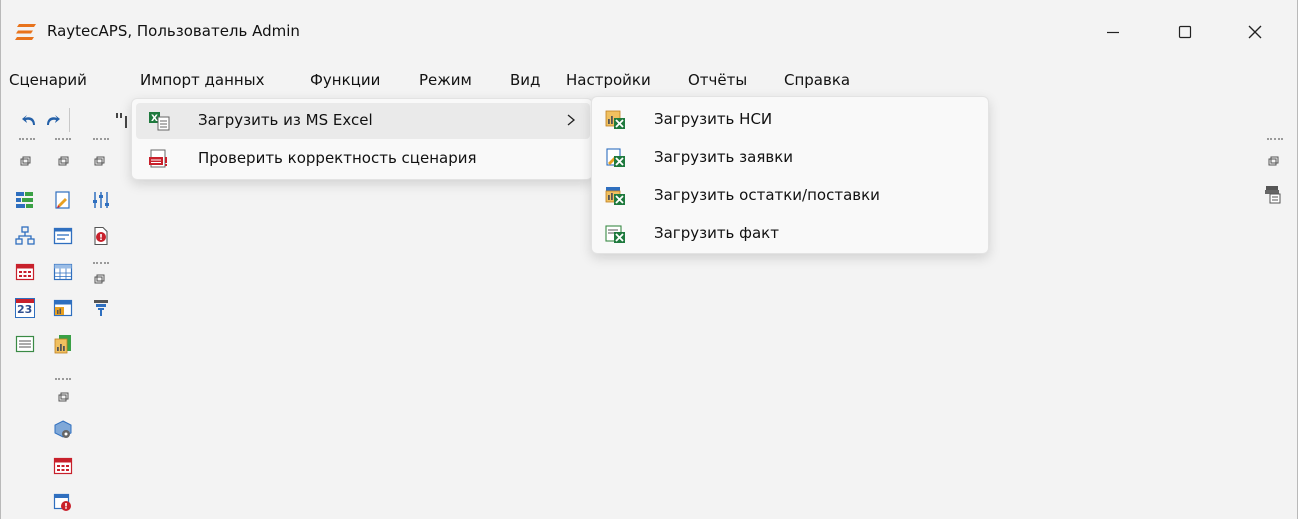 This screenshot has height=519, width=1298. What do you see at coordinates (767, 195) in the screenshot?
I see `submenu-item-label: Загрузить остатки/поставки` at bounding box center [767, 195].